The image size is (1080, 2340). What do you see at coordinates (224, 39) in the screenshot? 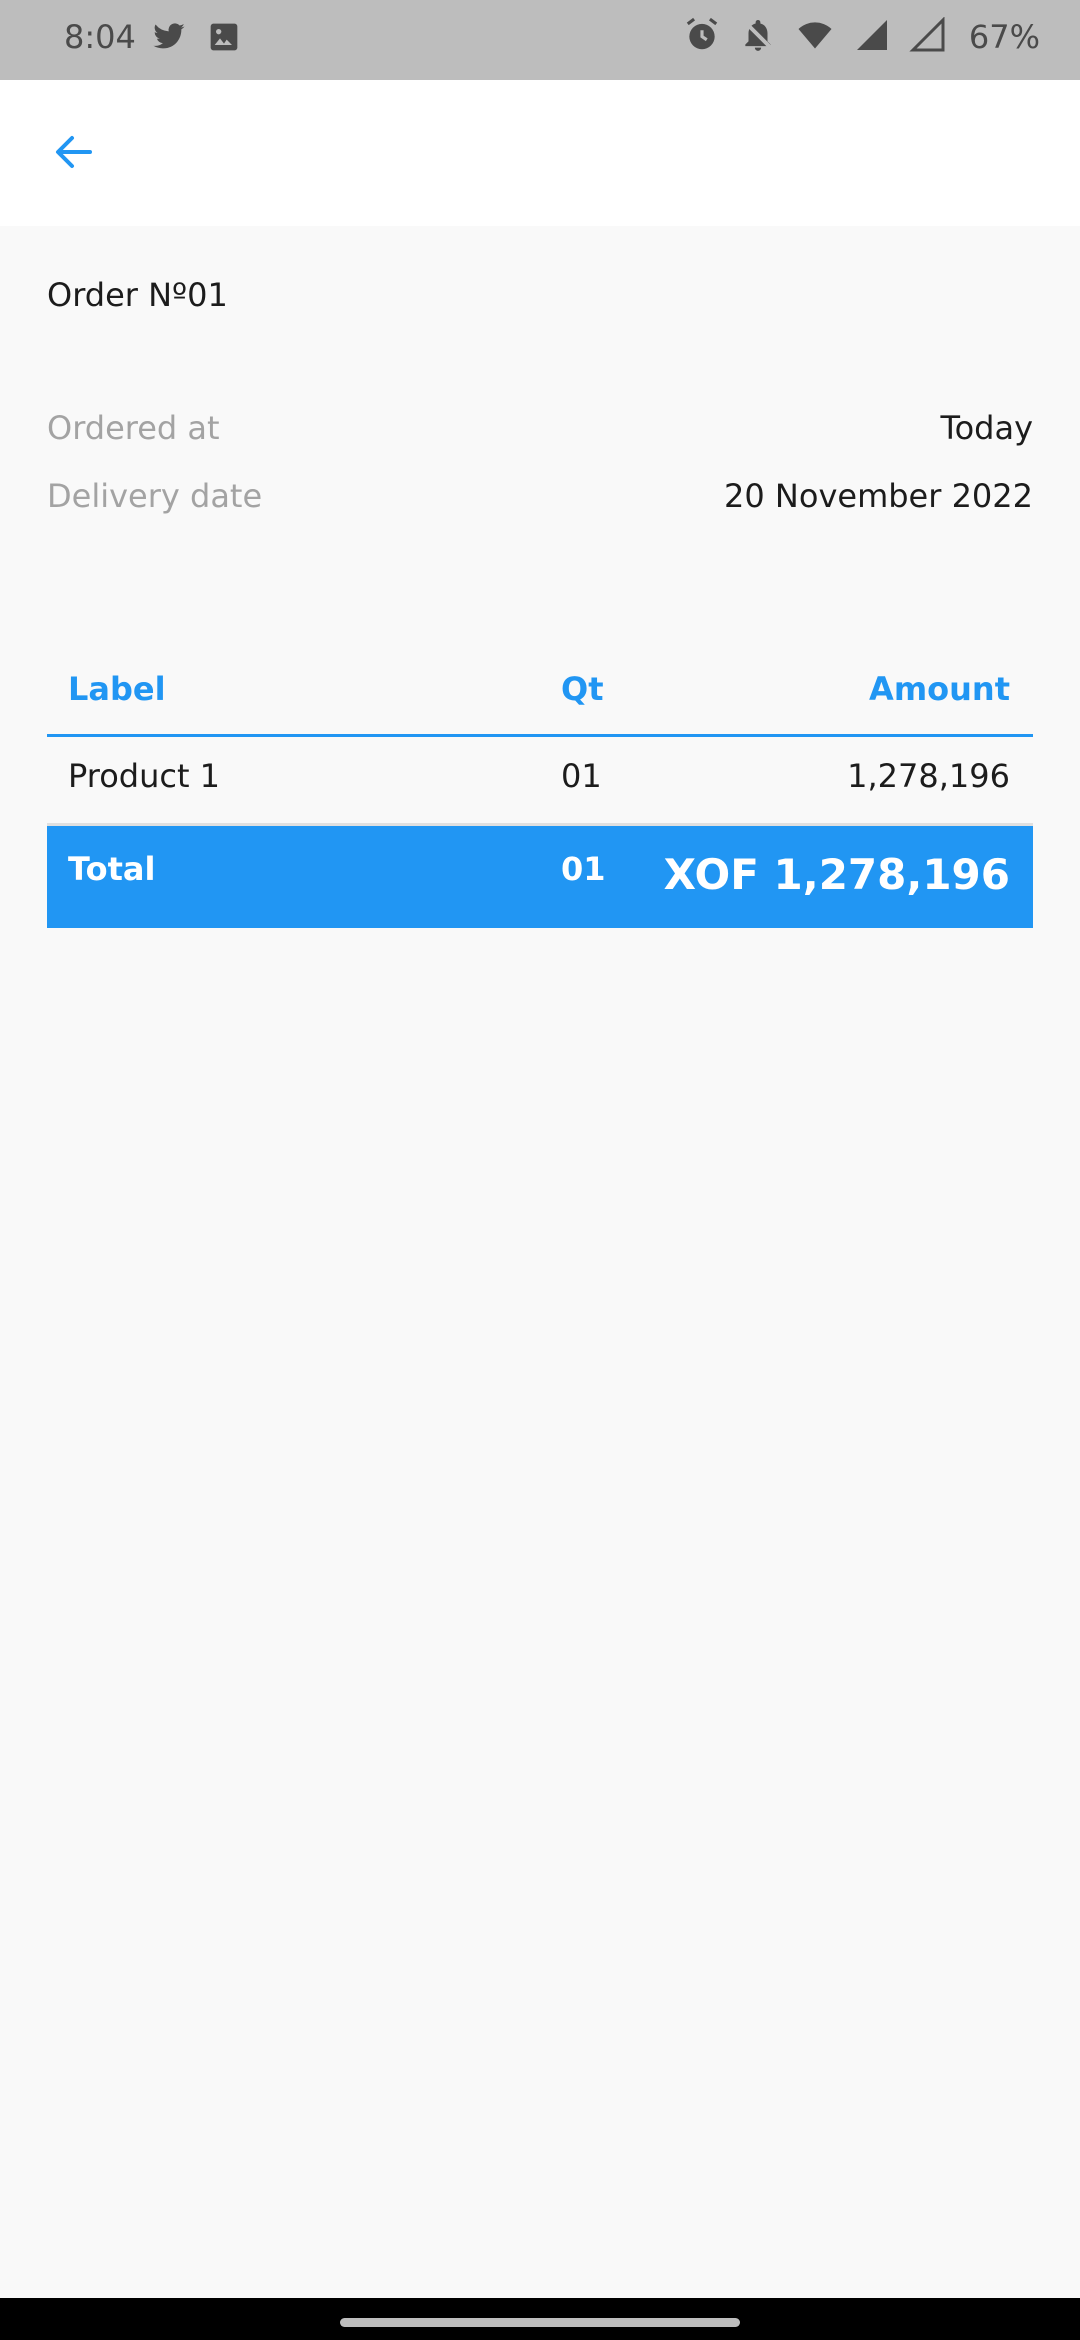
I see `image-icon` at bounding box center [224, 39].